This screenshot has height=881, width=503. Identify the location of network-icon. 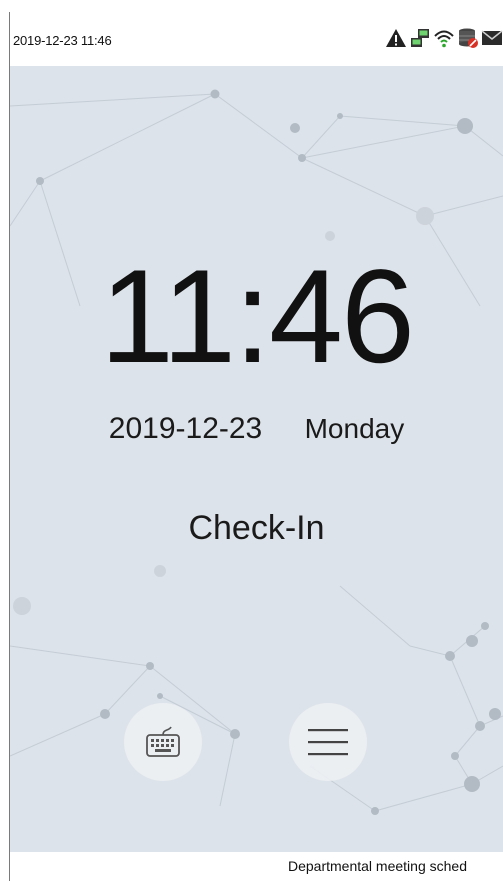
(420, 38).